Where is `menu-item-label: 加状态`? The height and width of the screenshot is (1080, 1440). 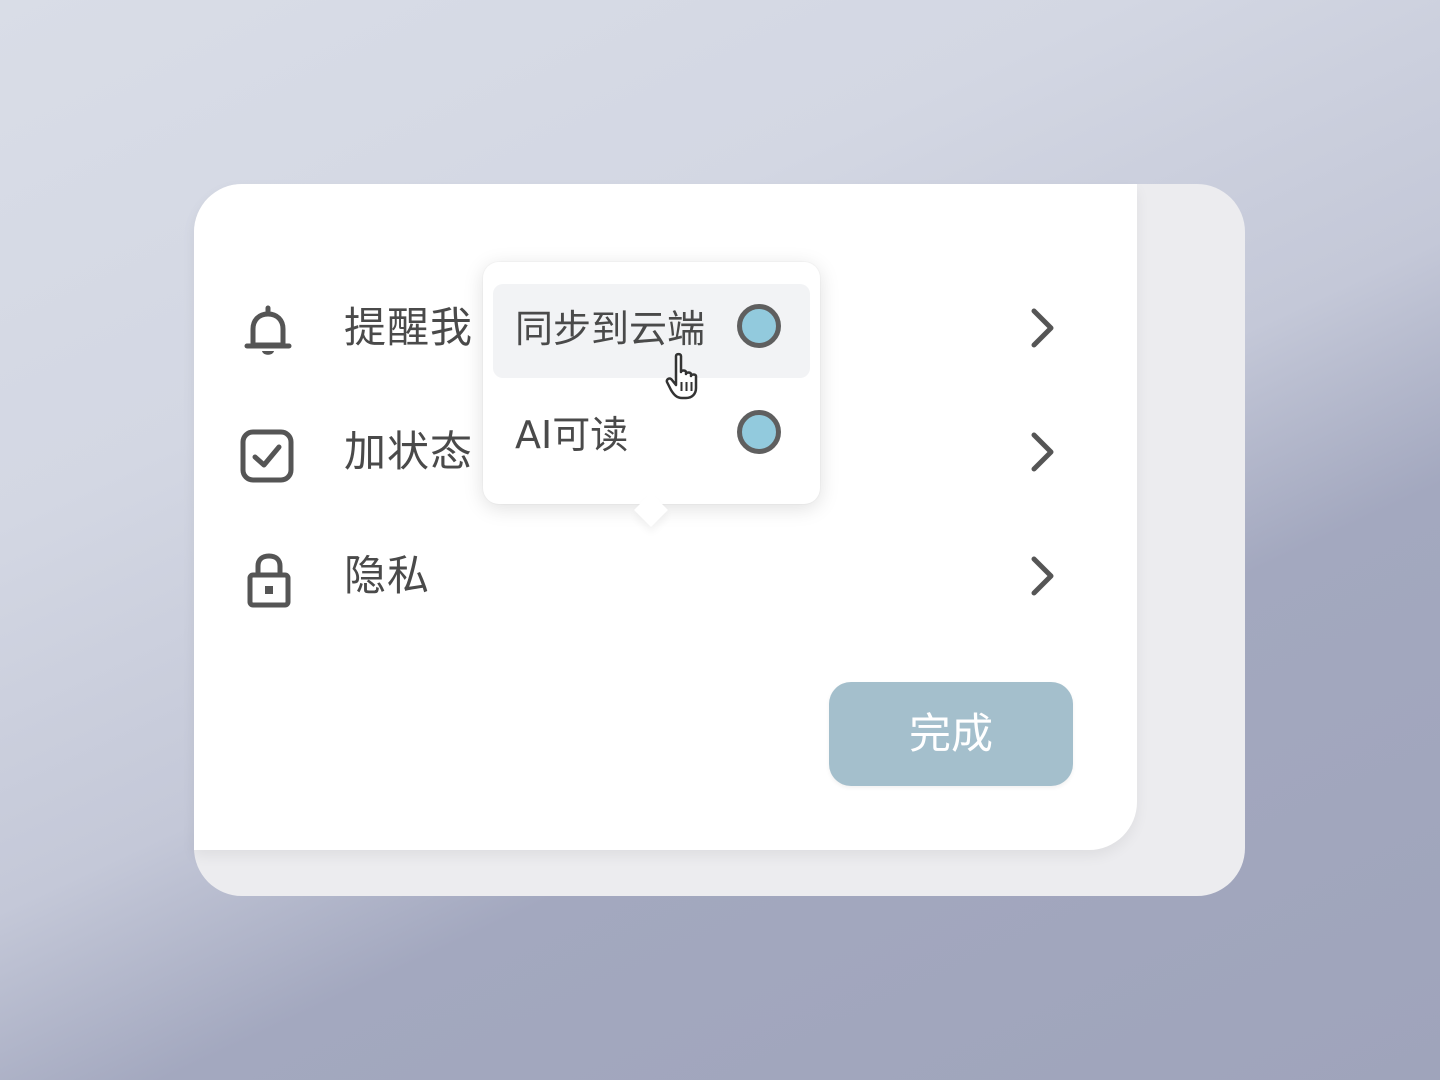
menu-item-label: 加状态 is located at coordinates (409, 451).